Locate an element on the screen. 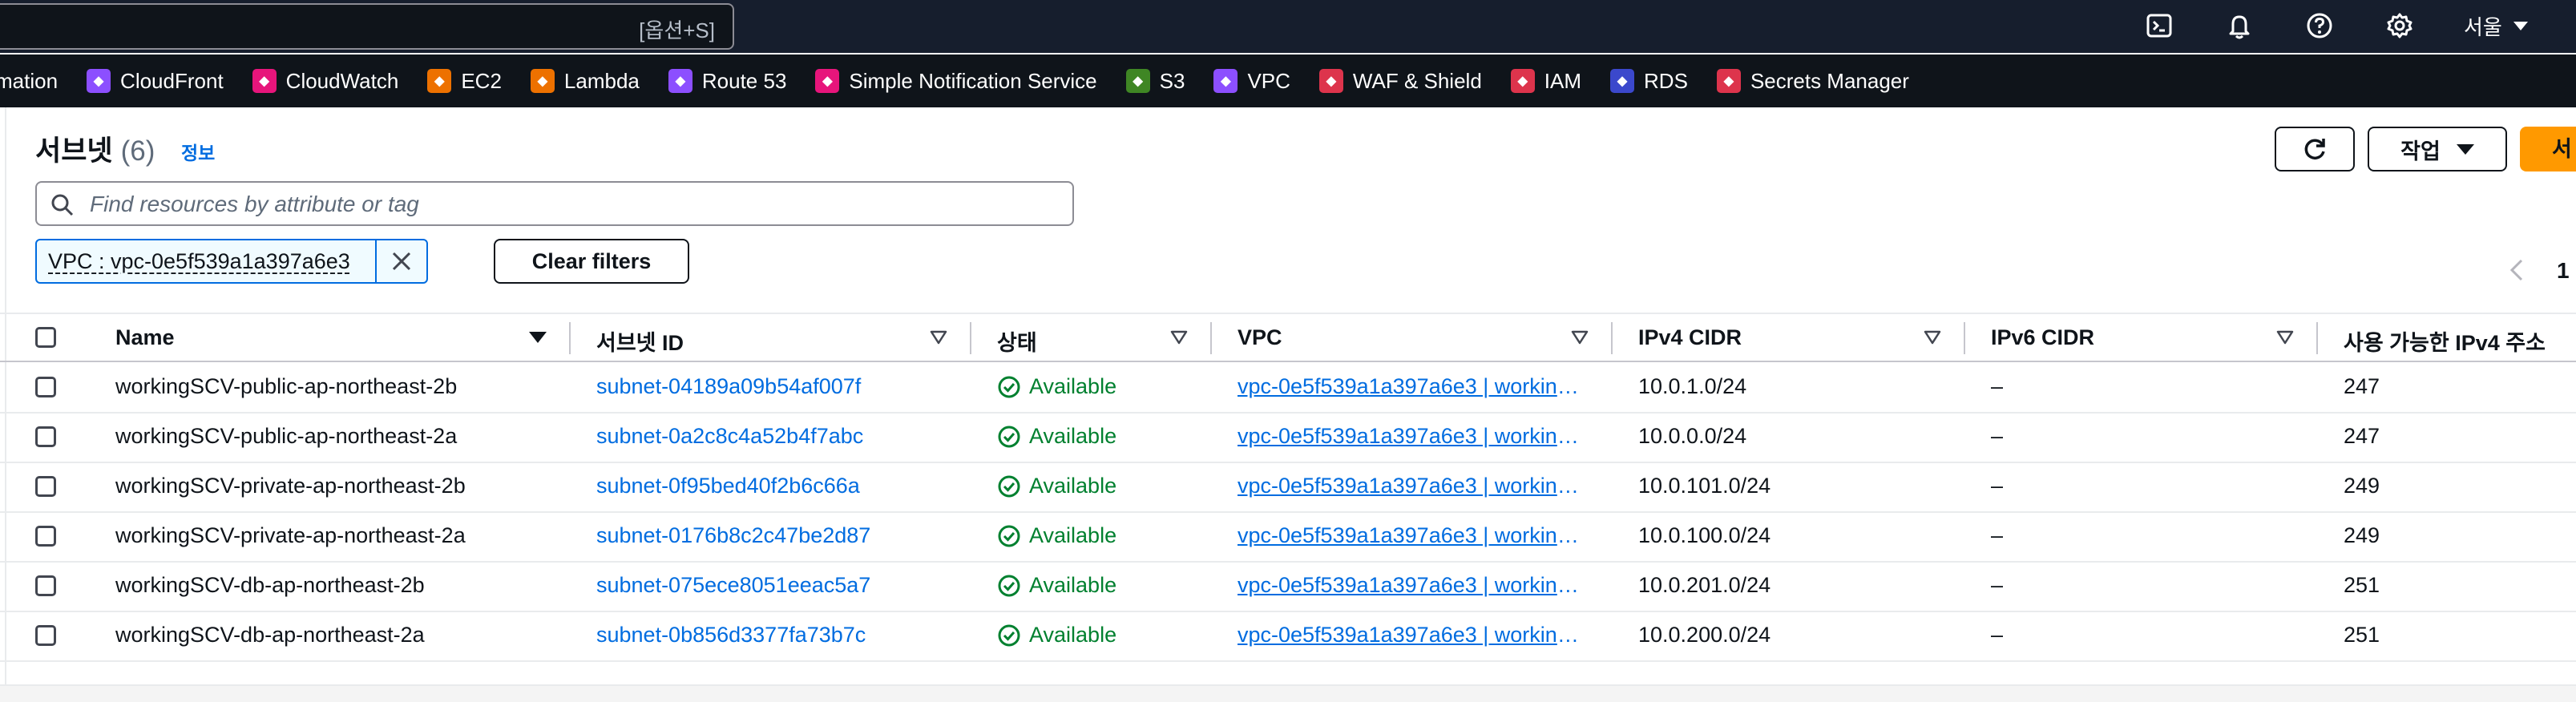 Image resolution: width=2576 pixels, height=702 pixels. region-label: 서울 is located at coordinates (2483, 27).